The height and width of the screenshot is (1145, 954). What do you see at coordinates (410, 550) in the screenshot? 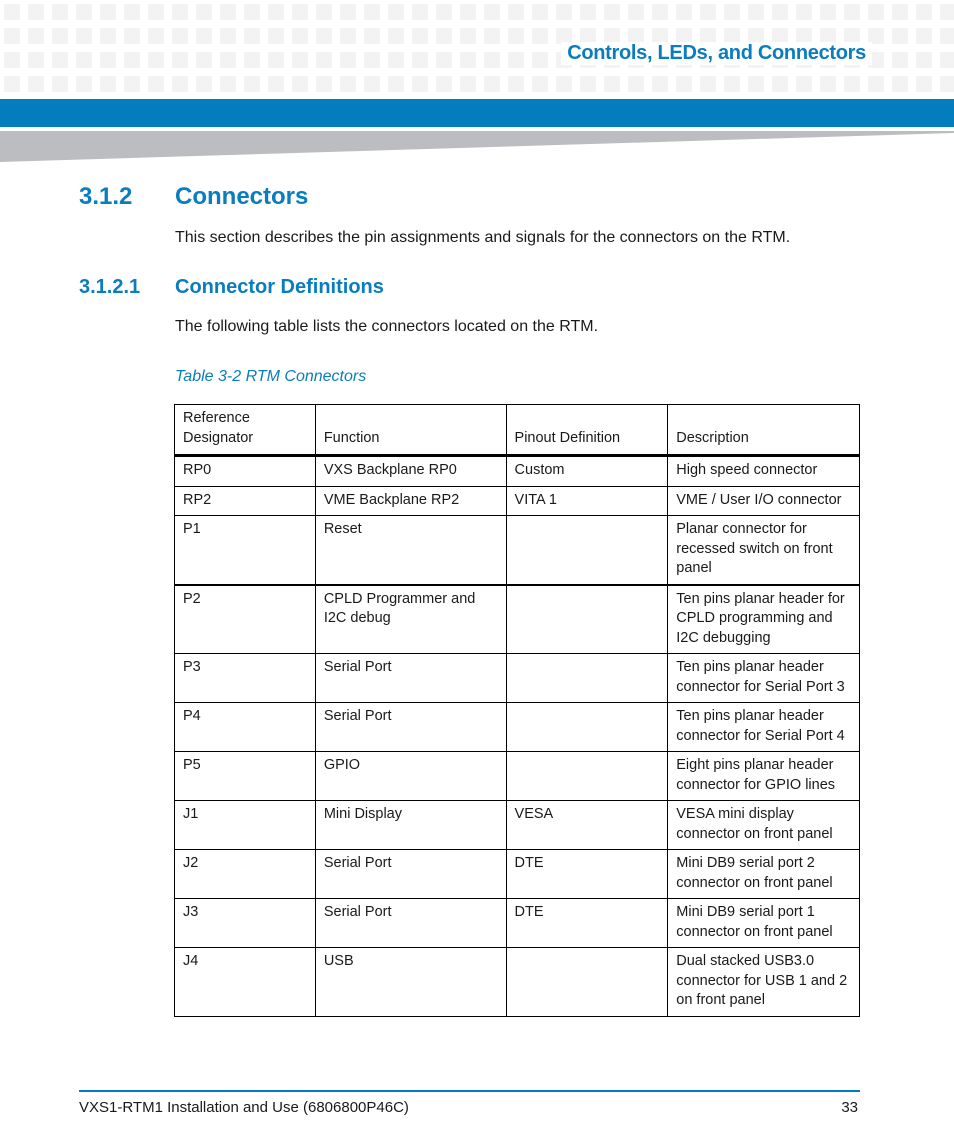
I see `cell-function: Reset` at bounding box center [410, 550].